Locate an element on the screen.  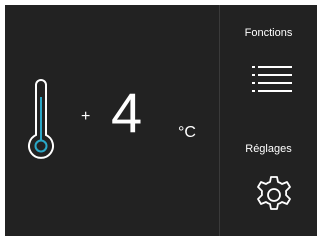
thermometer-icon is located at coordinates (41, 119).